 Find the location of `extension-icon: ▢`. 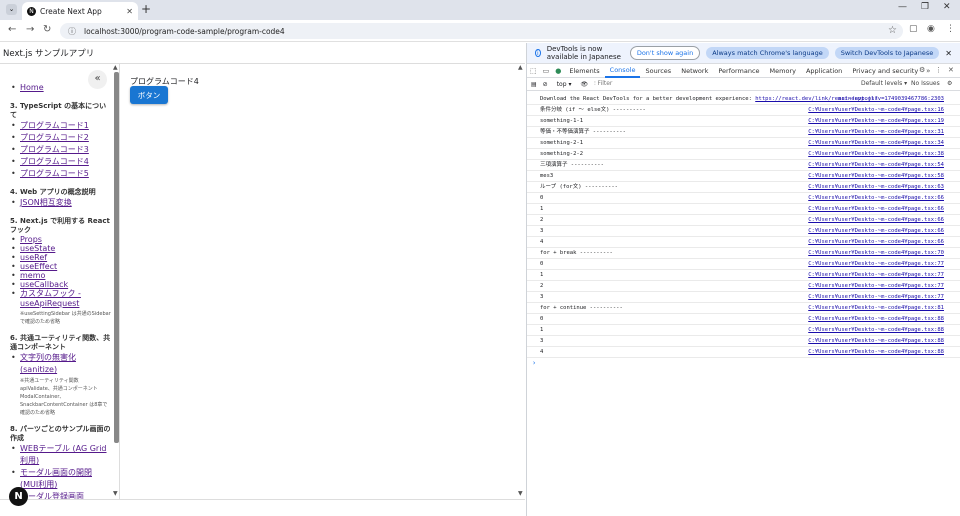

extension-icon: ▢ is located at coordinates (913, 29).